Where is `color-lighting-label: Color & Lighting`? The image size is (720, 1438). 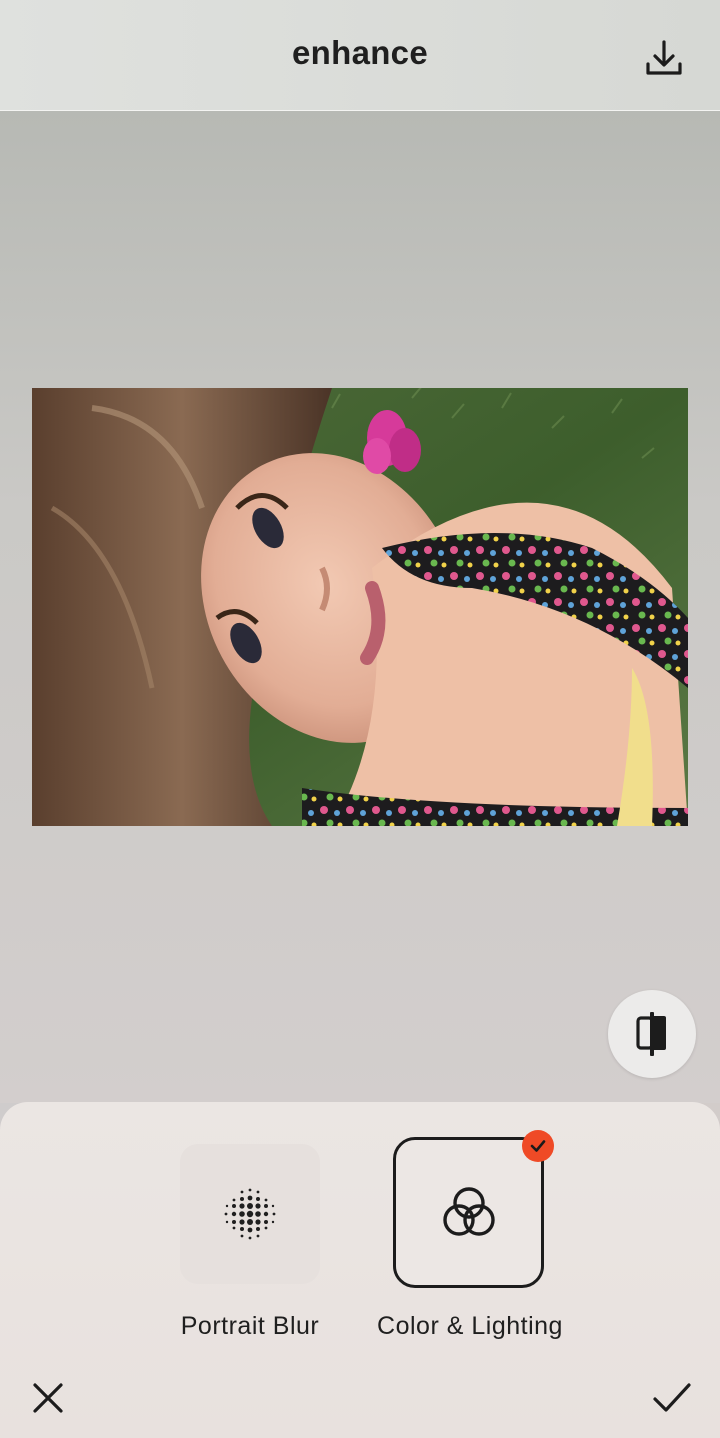
color-lighting-label: Color & Lighting is located at coordinates (470, 1326).